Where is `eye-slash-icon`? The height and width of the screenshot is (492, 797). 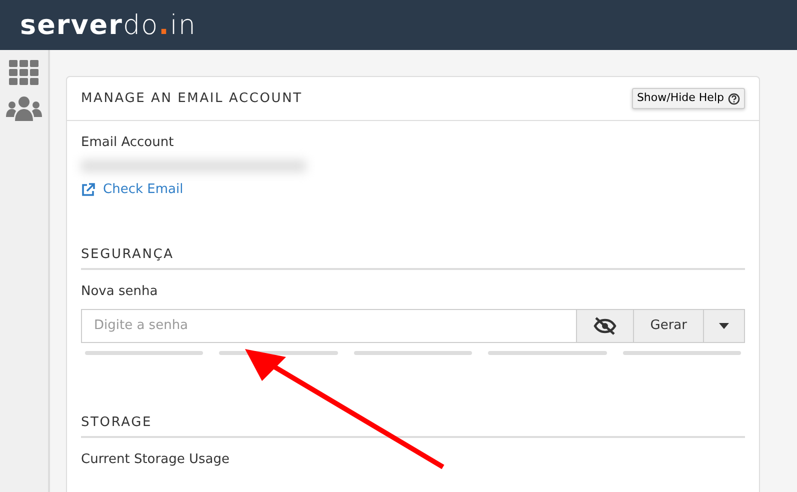 eye-slash-icon is located at coordinates (605, 325).